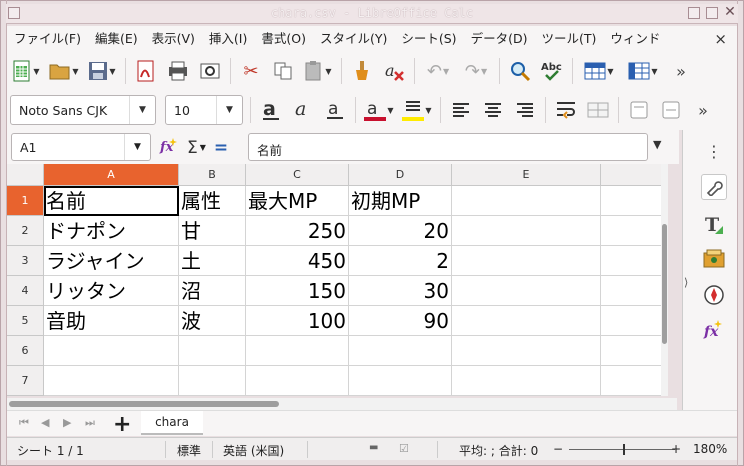 The width and height of the screenshot is (744, 466). I want to click on cell-c7, so click(297, 381).